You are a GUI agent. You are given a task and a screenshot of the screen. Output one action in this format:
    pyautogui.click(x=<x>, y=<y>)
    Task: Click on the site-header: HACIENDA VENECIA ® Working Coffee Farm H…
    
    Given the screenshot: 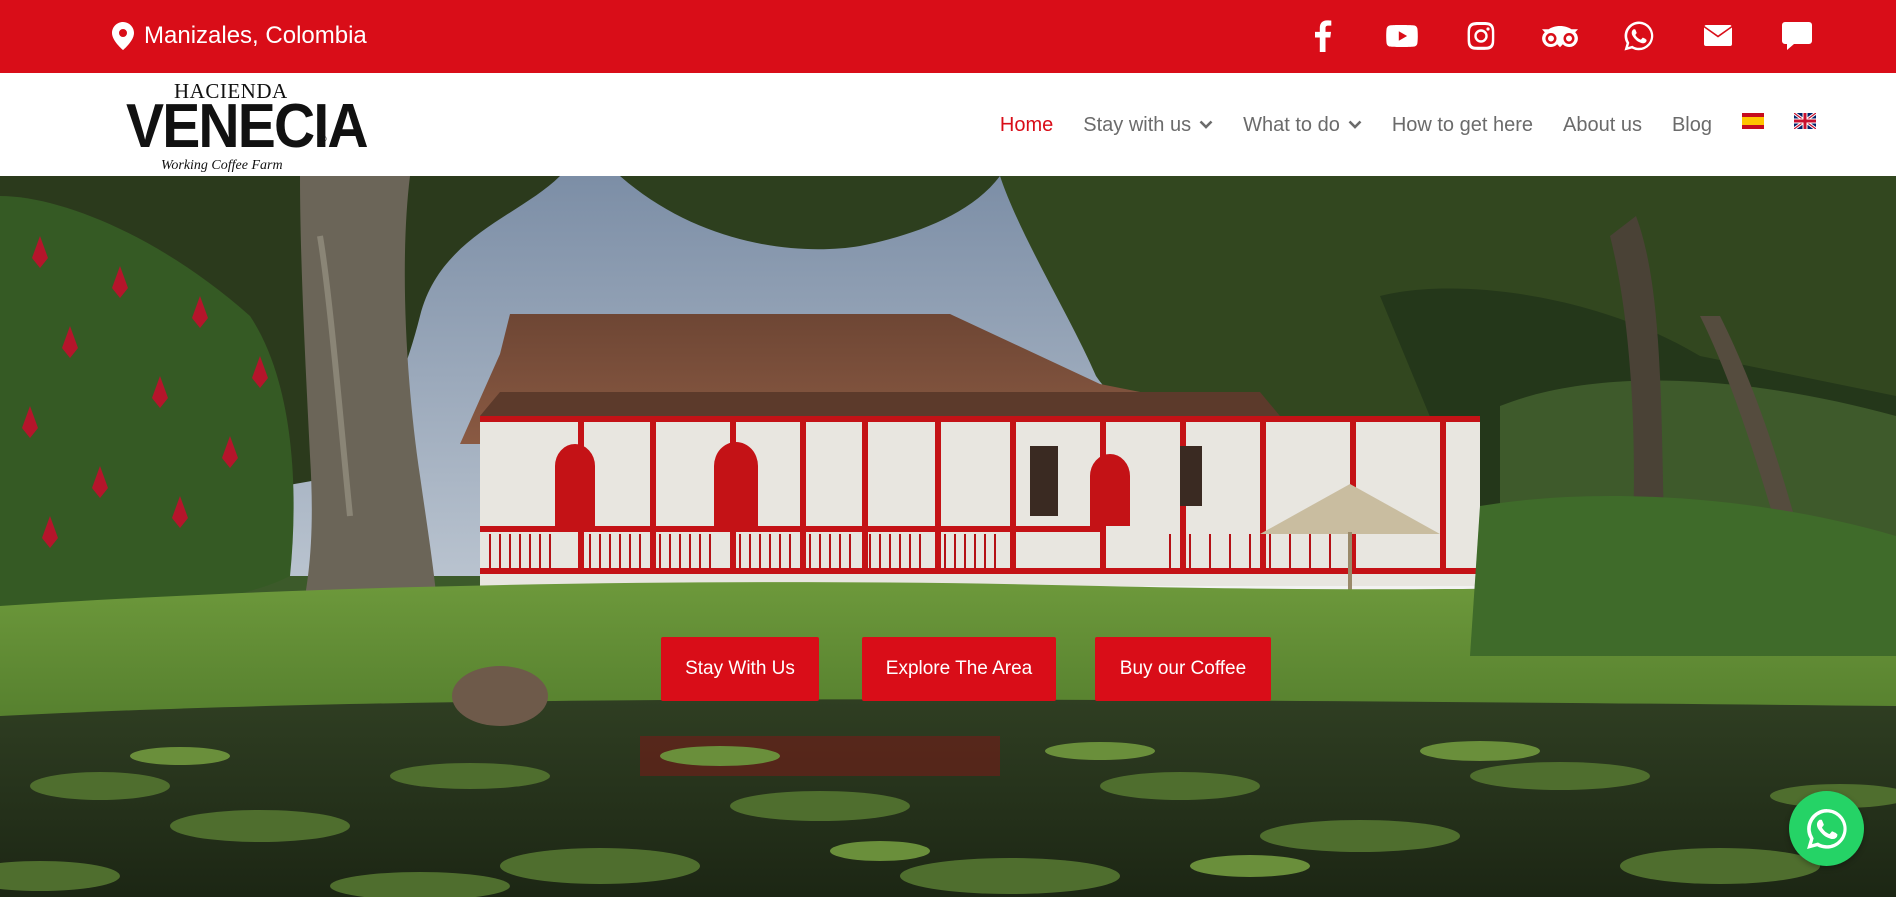 What is the action you would take?
    pyautogui.click(x=948, y=124)
    